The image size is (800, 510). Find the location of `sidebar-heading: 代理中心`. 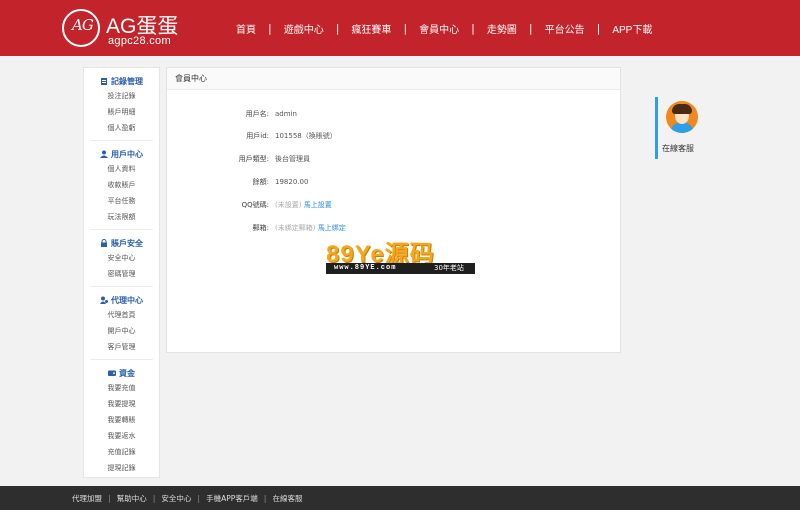

sidebar-heading: 代理中心 is located at coordinates (121, 300).